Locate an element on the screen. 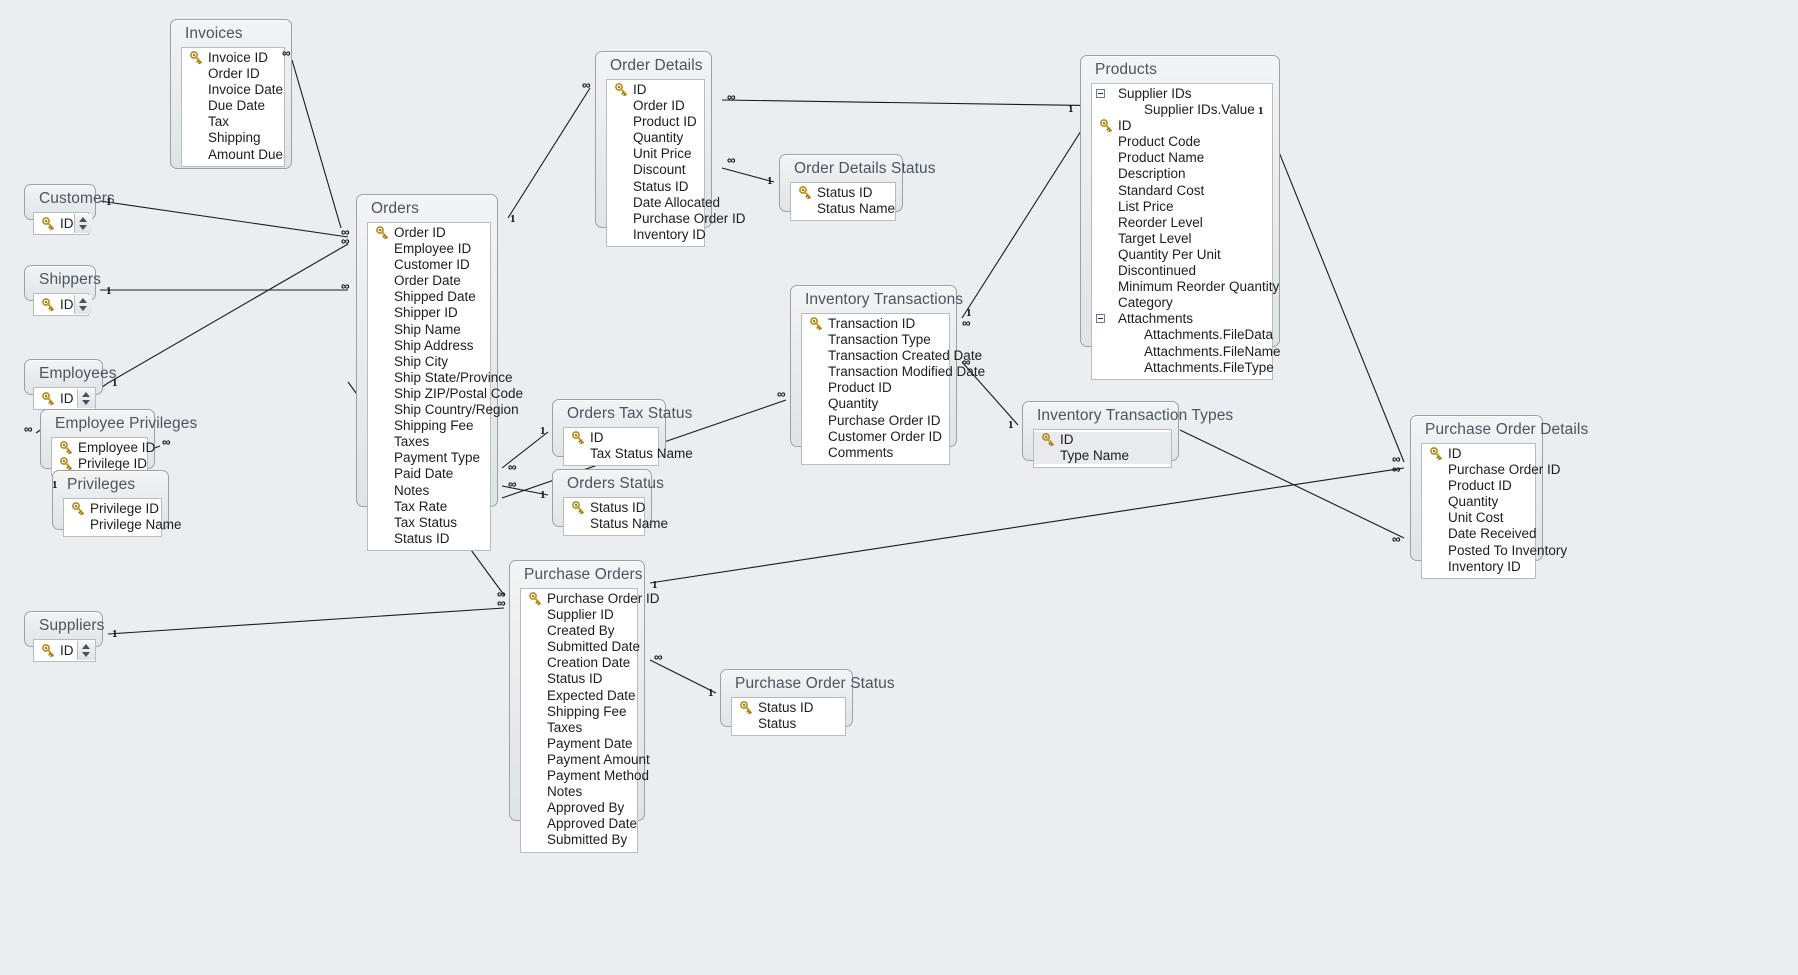  field-row: Product Code is located at coordinates (1182, 142).